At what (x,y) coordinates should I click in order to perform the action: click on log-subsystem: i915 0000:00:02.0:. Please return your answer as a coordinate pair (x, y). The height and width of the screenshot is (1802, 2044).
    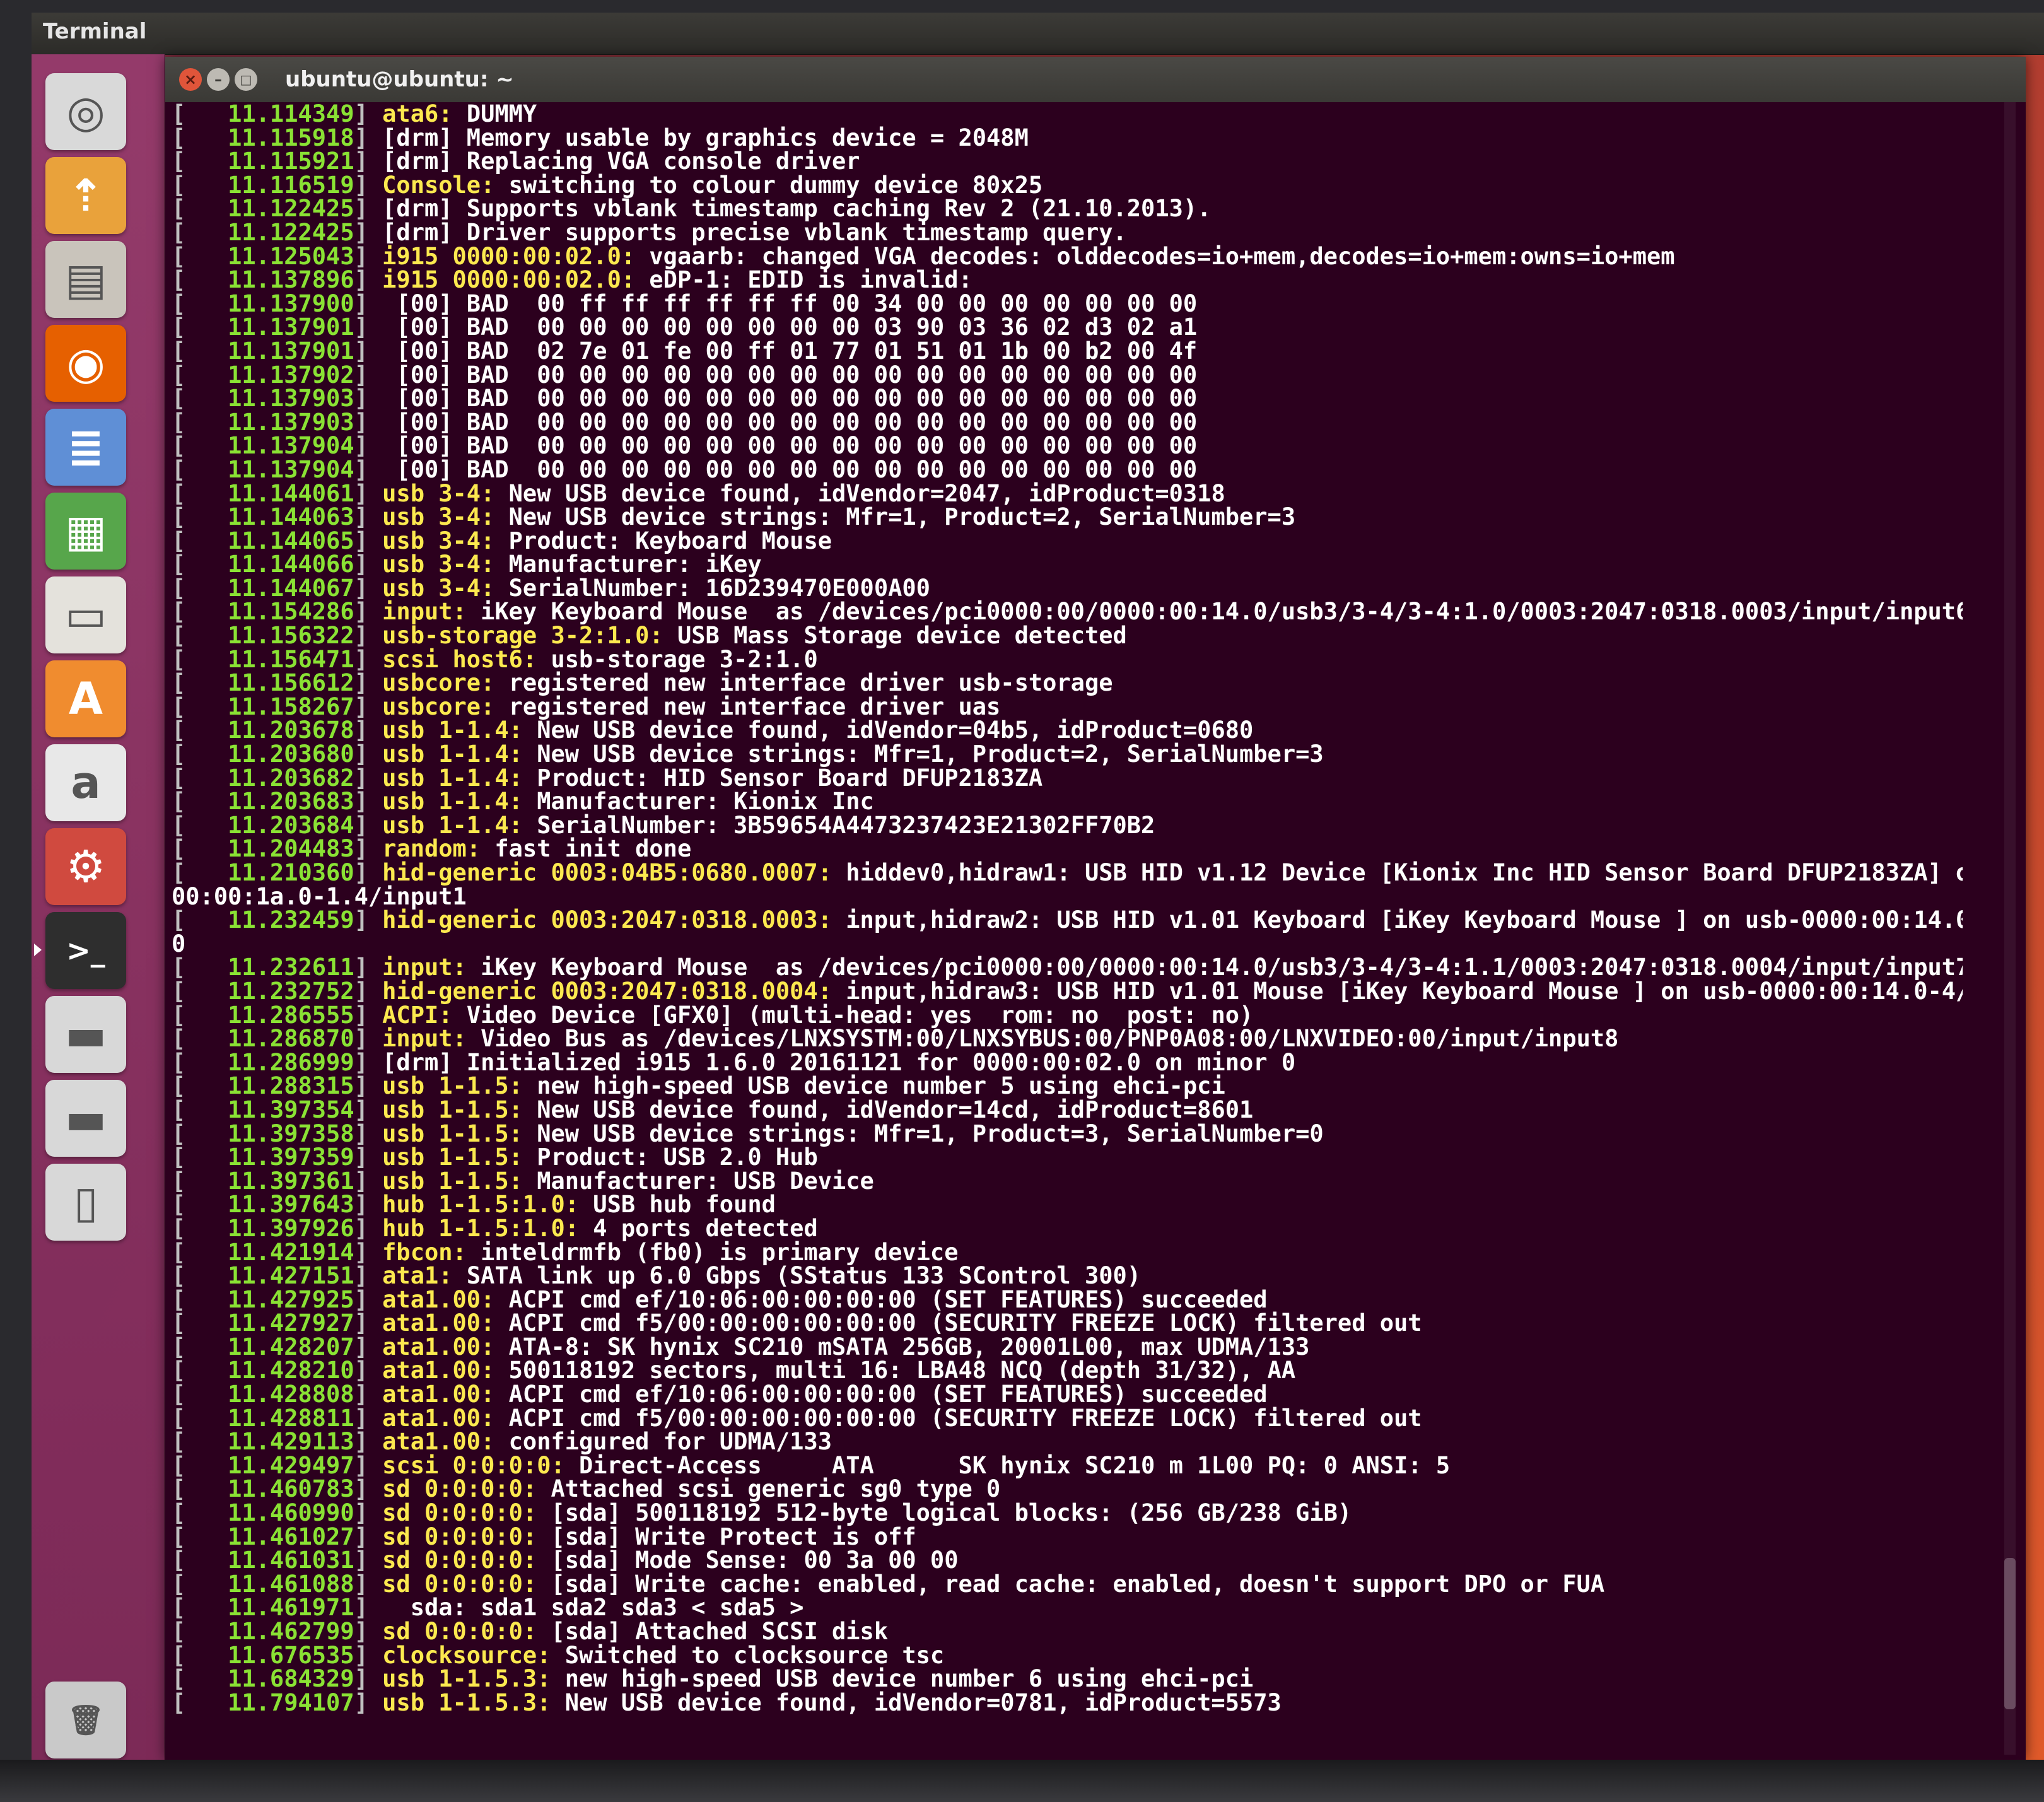
    Looking at the image, I should click on (509, 280).